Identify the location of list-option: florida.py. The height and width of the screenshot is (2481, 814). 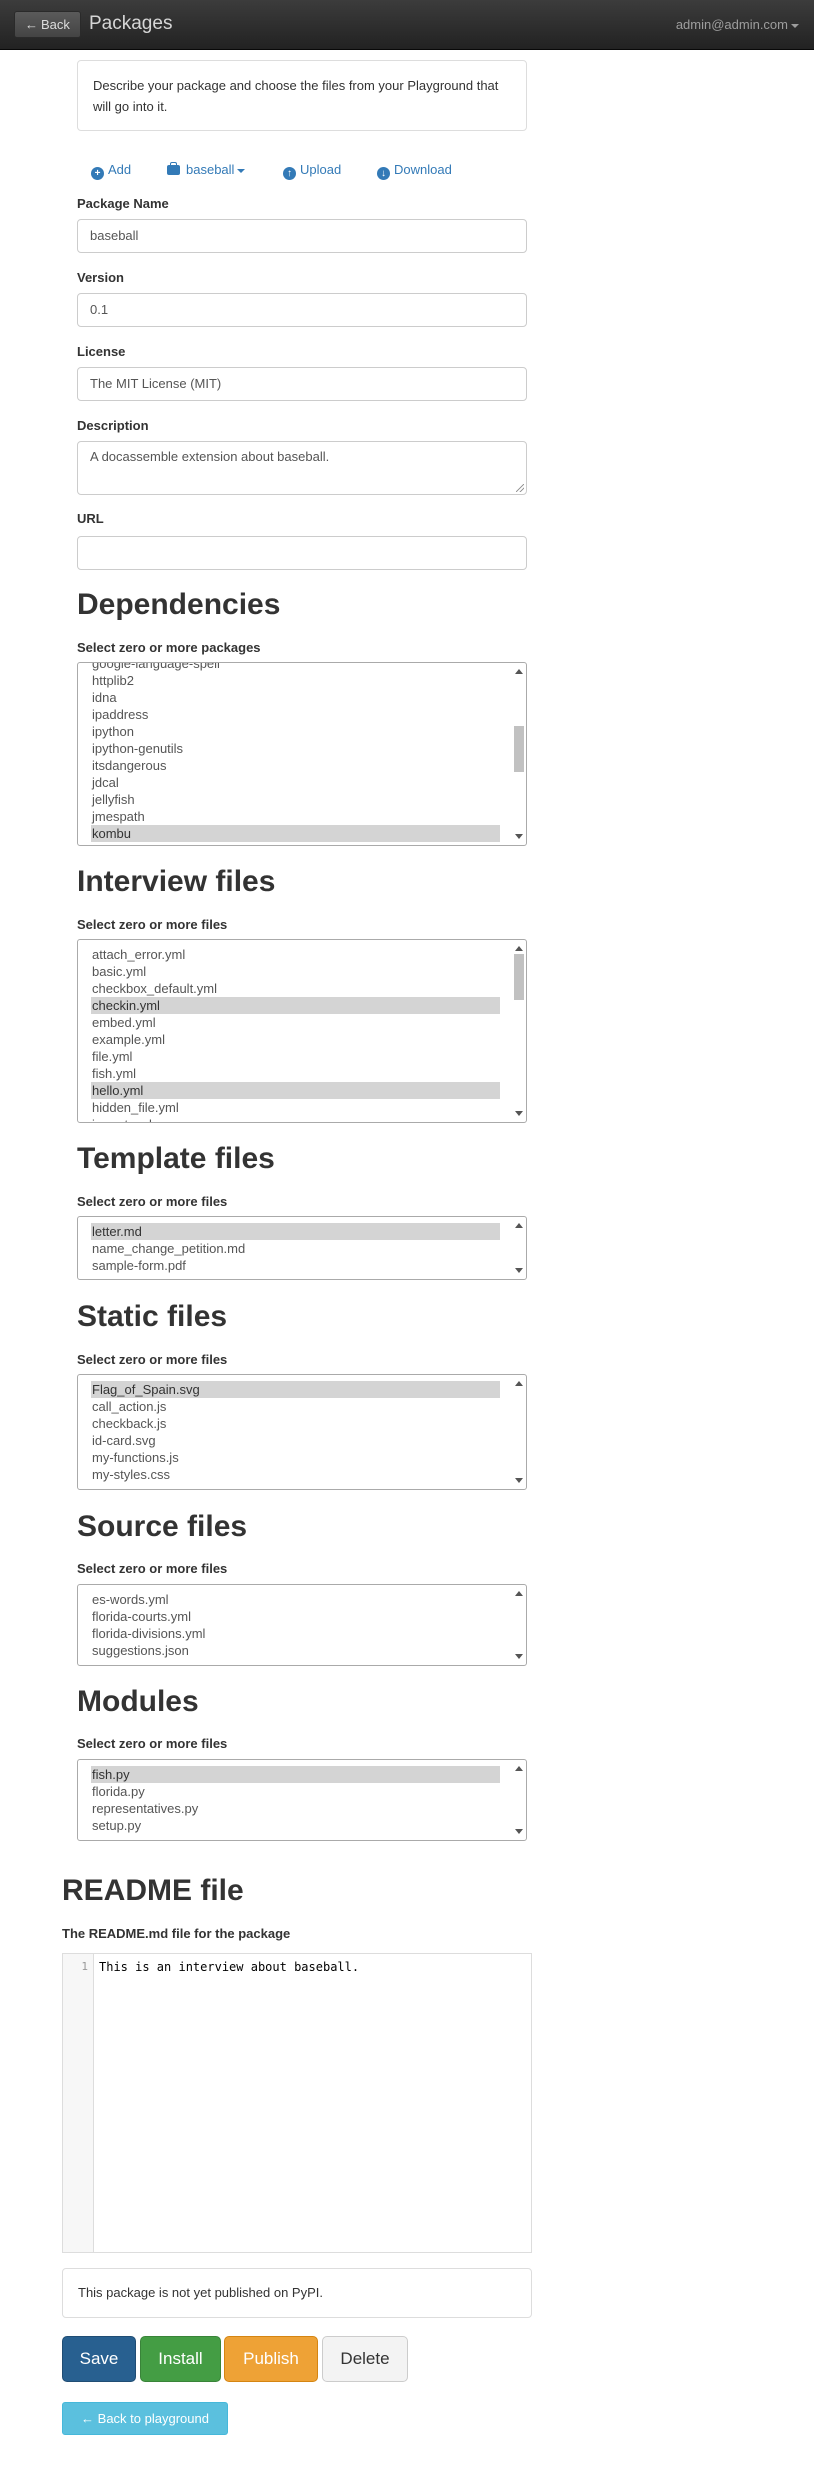
(295, 1791).